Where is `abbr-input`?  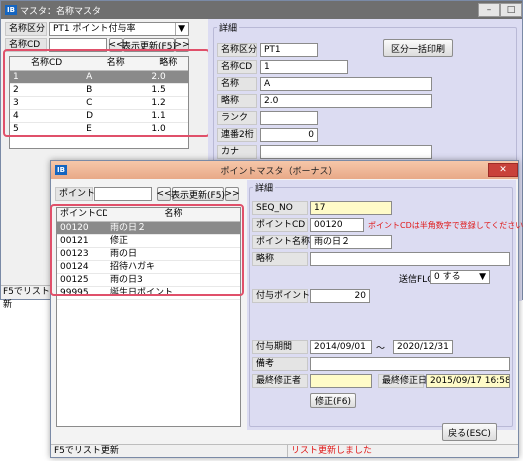 abbr-input is located at coordinates (410, 259).